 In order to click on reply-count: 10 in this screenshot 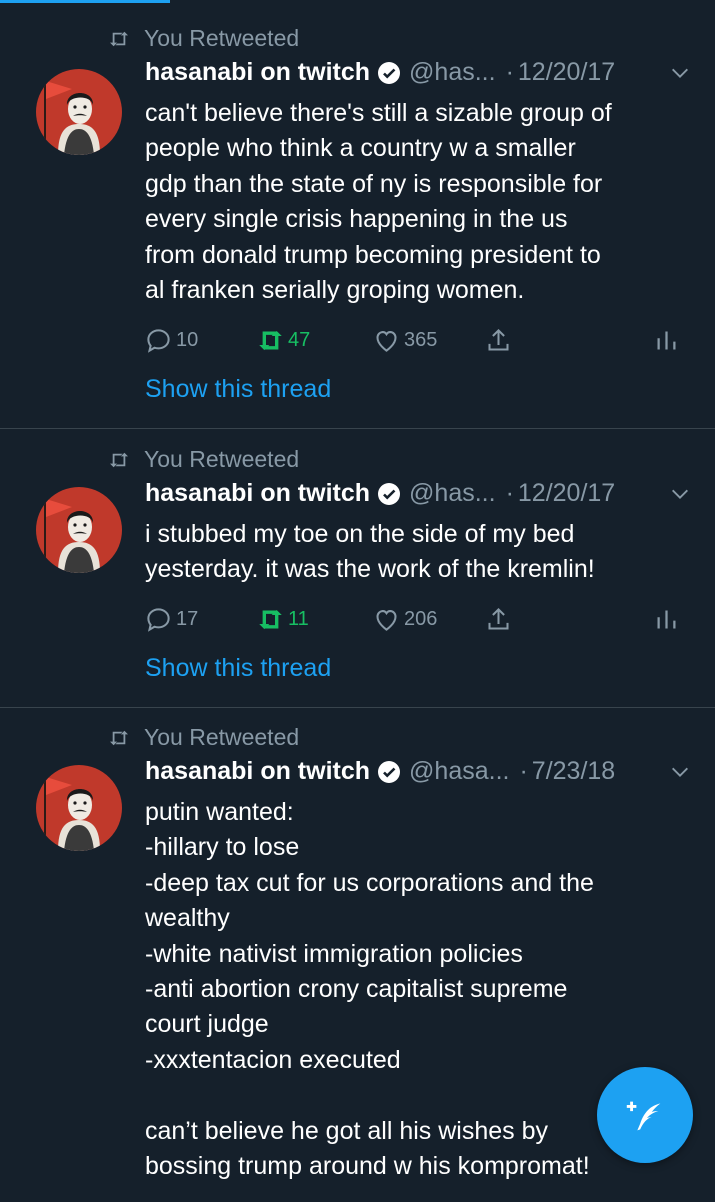, I will do `click(187, 340)`.